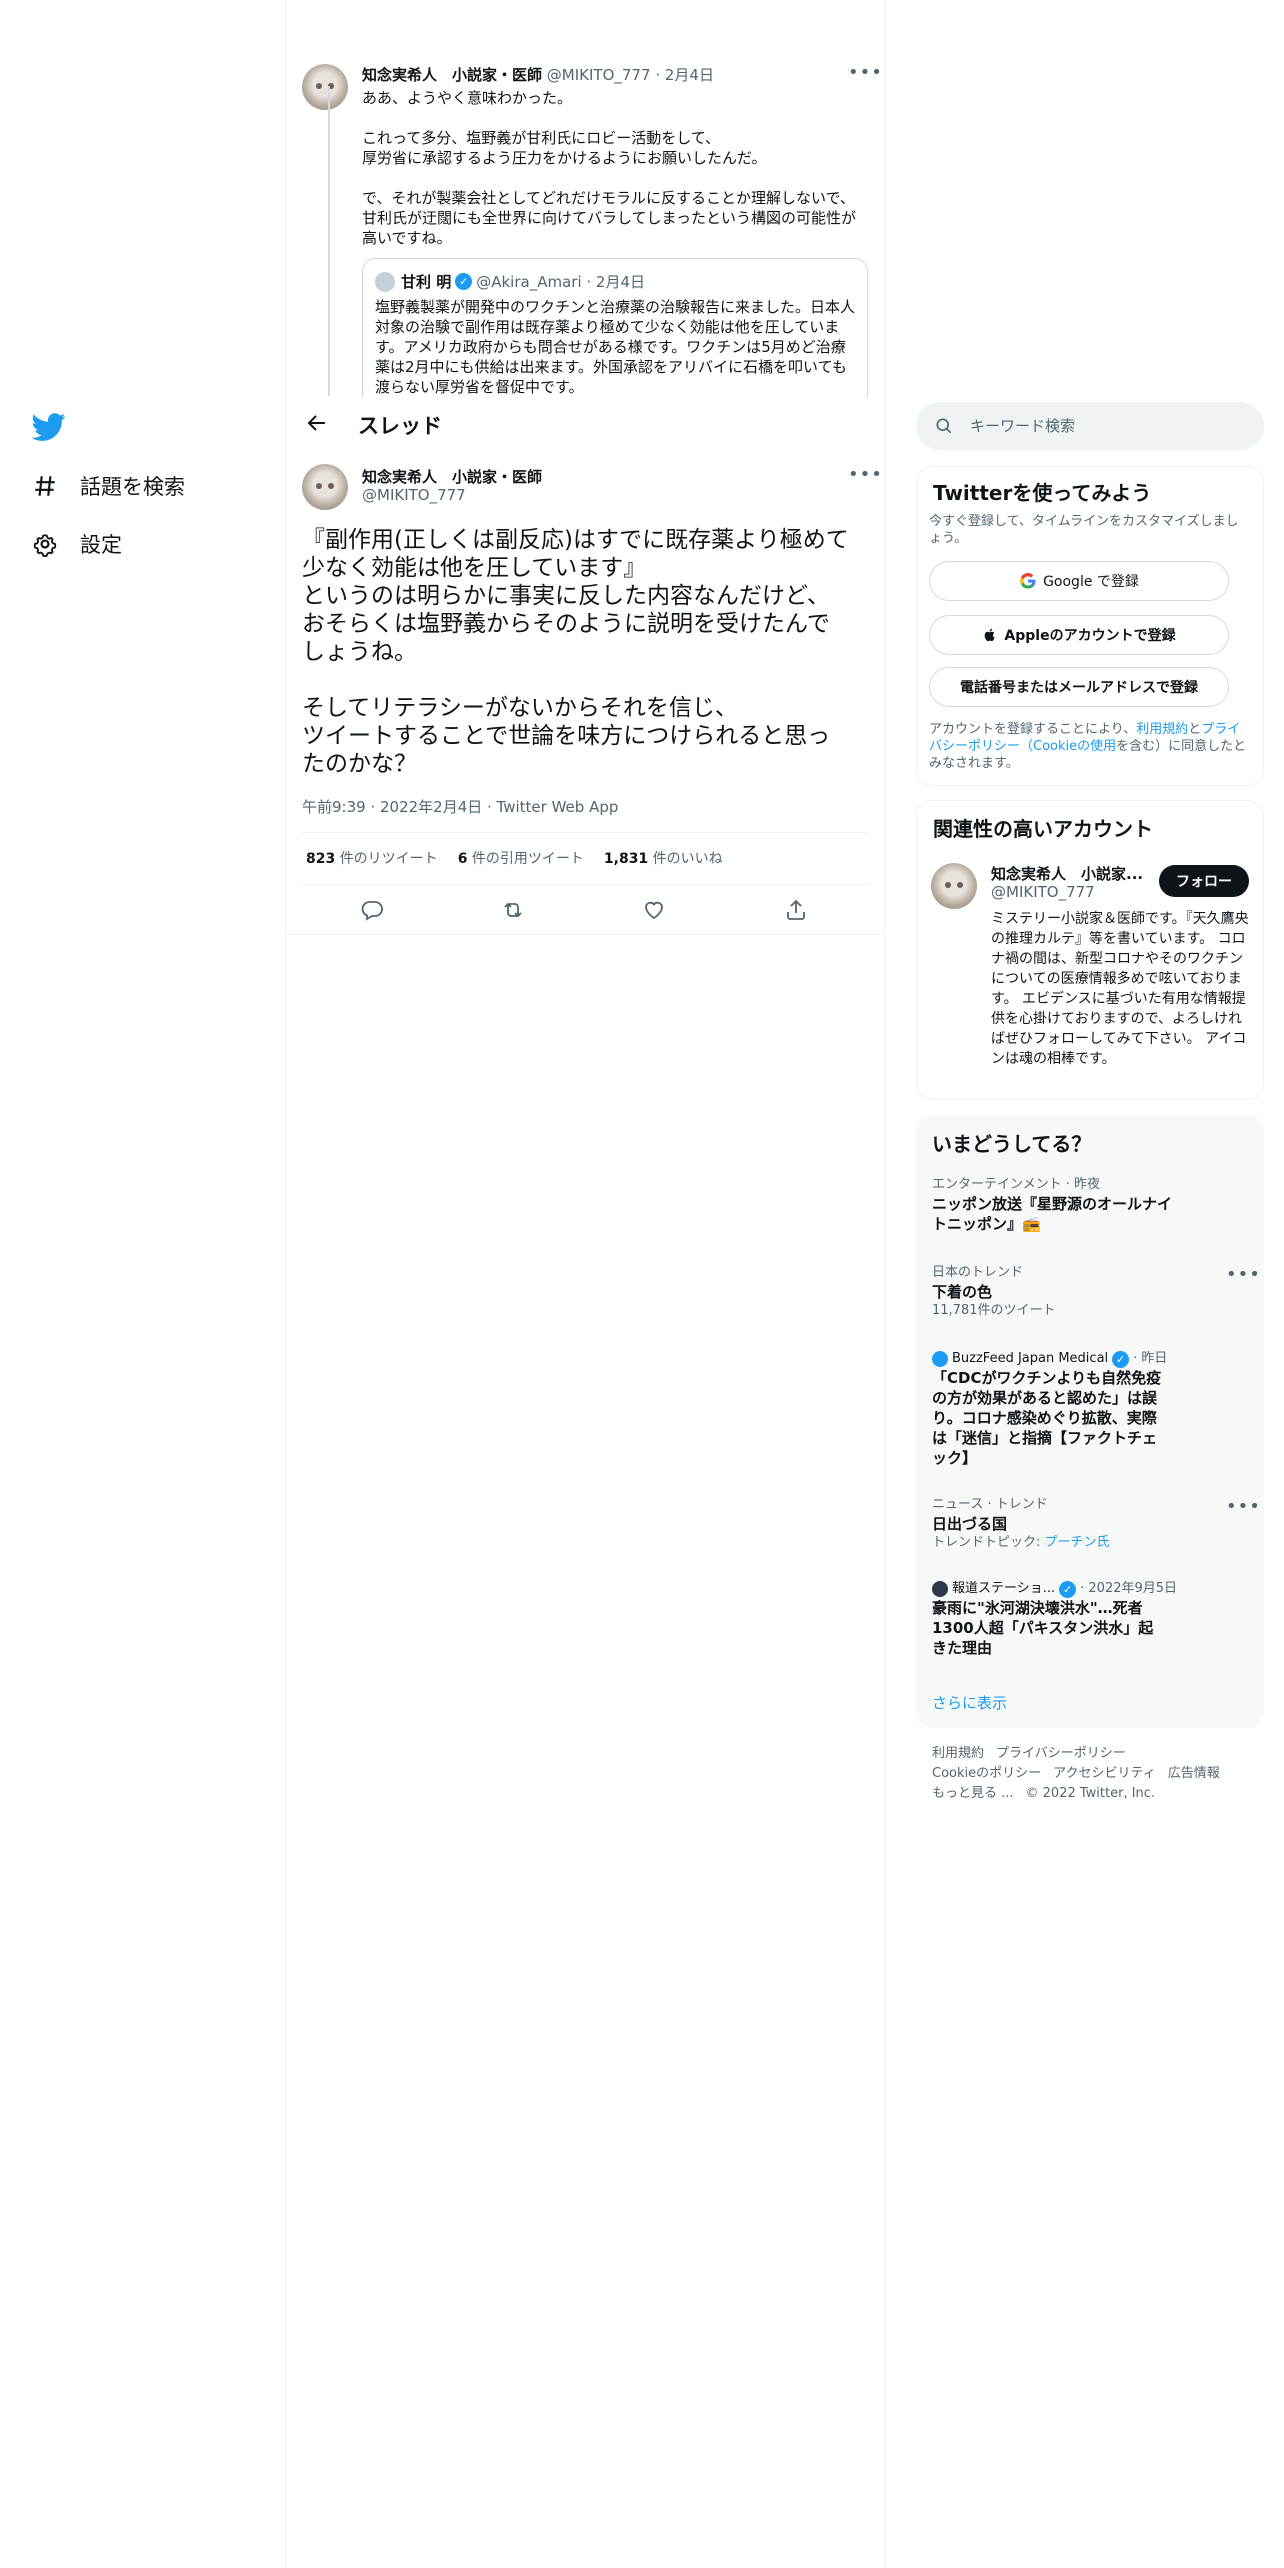 This screenshot has height=2568, width=1284. I want to click on nav-item-settings: 設定, so click(76, 544).